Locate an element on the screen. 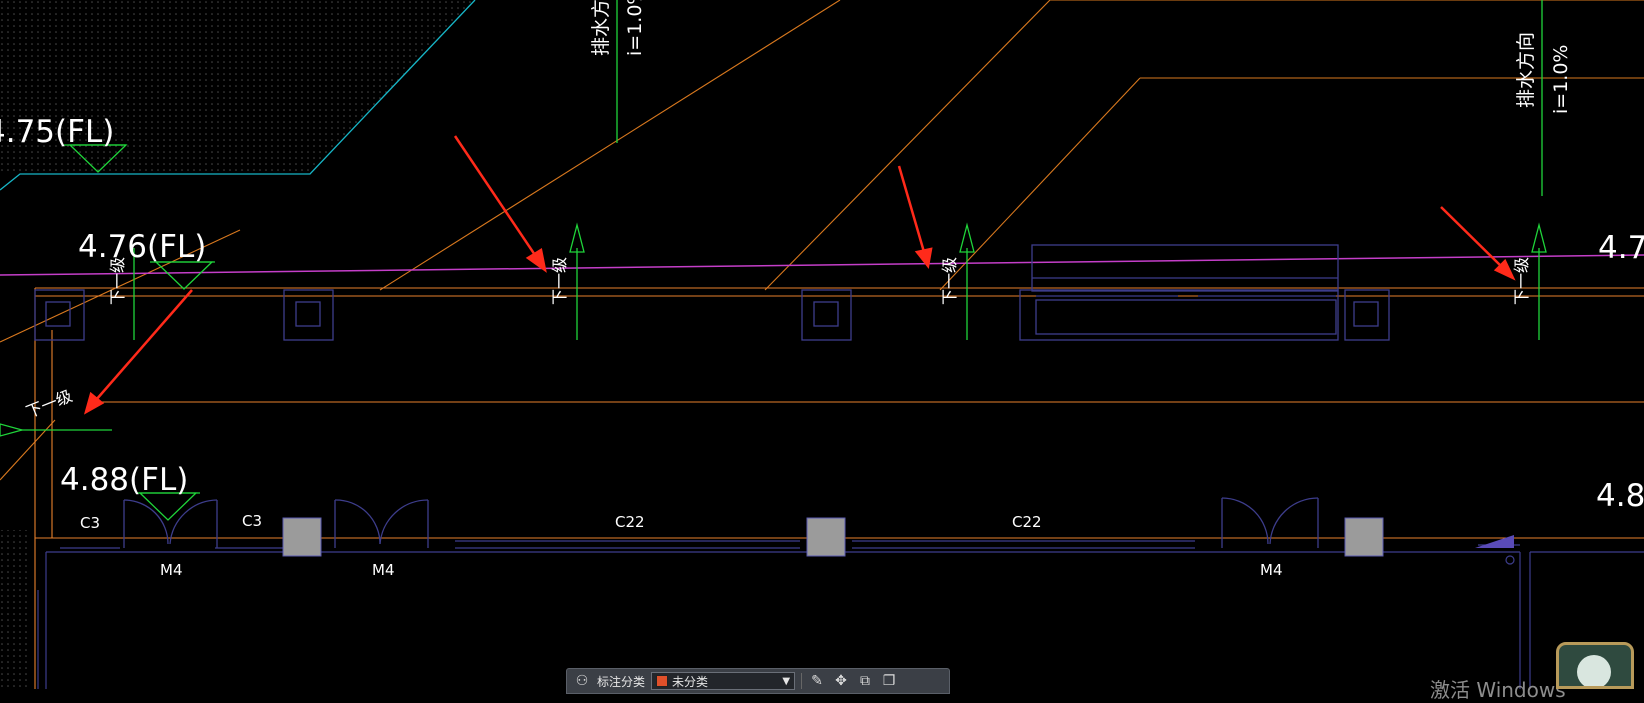 The height and width of the screenshot is (703, 1644). annotation-toolbar: ⚇ 标注分类 未分类 ▼ ✎ ✥ ⧉ ❐ is located at coordinates (758, 681).